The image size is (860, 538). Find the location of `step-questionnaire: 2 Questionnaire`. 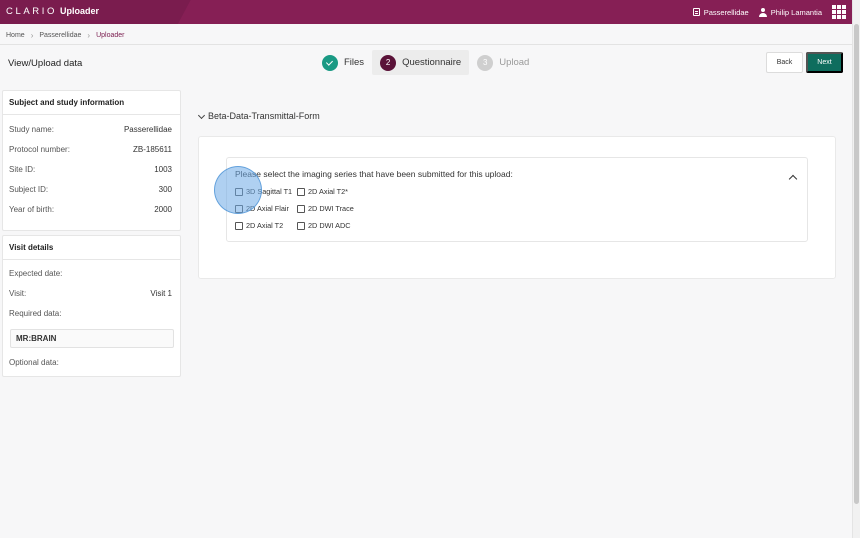

step-questionnaire: 2 Questionnaire is located at coordinates (421, 62).